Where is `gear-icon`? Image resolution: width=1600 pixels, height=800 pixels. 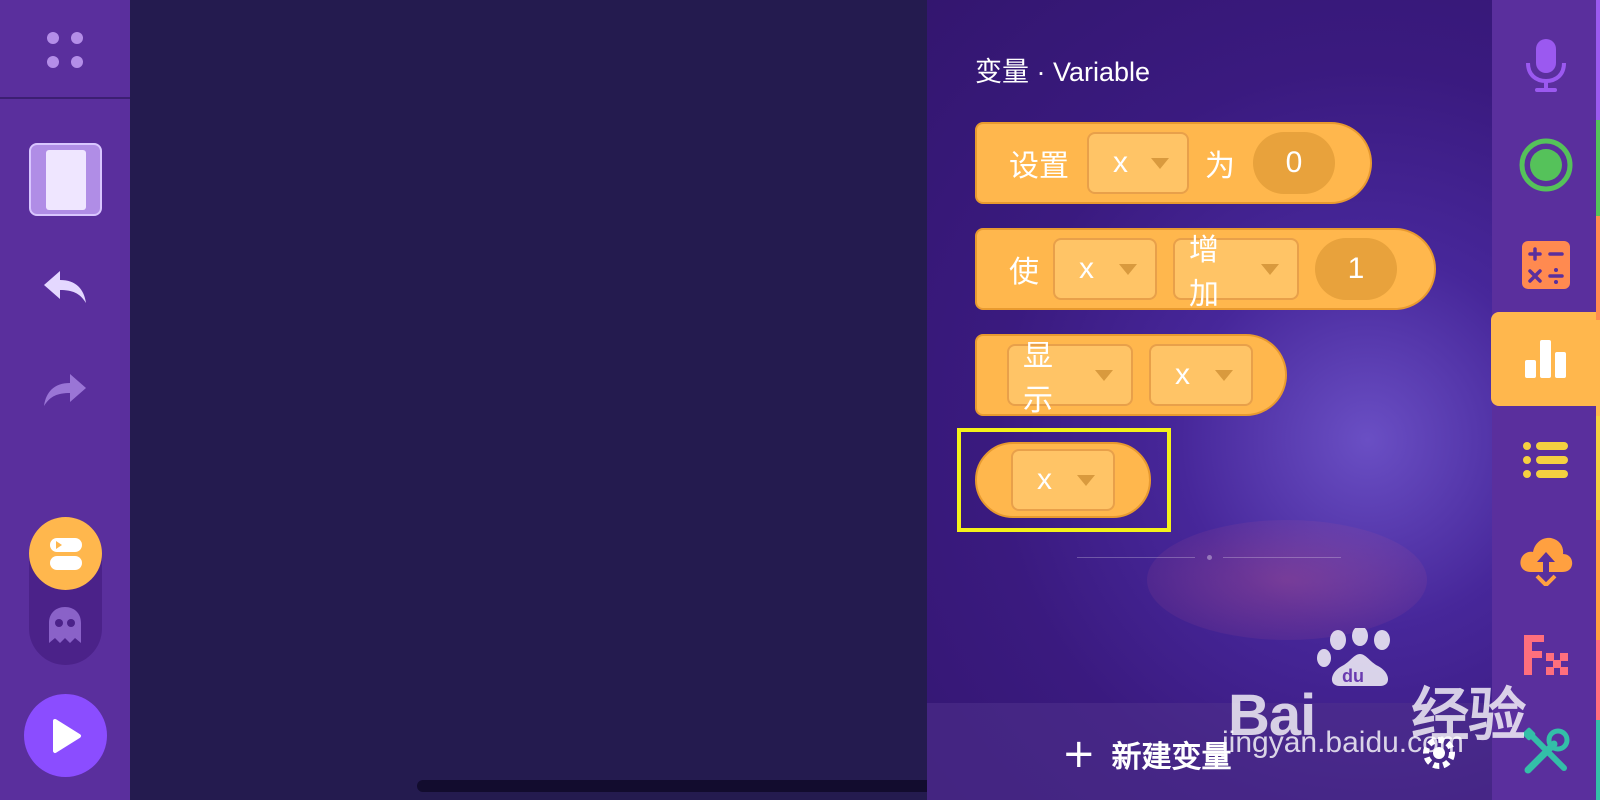
gear-icon is located at coordinates (1439, 753).